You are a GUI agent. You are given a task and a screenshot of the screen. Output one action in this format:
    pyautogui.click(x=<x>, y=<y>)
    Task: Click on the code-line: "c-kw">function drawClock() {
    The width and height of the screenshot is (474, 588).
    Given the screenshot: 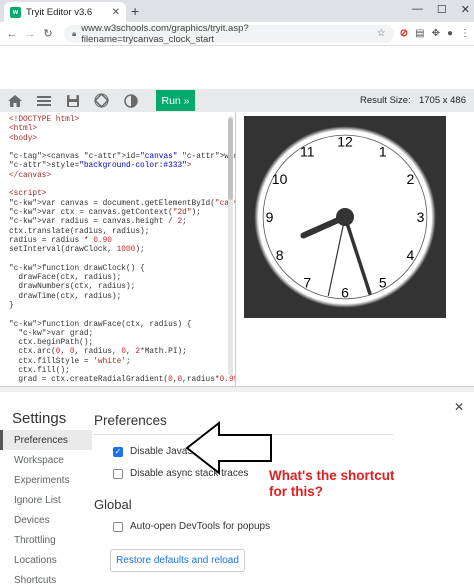 What is the action you would take?
    pyautogui.click(x=77, y=268)
    